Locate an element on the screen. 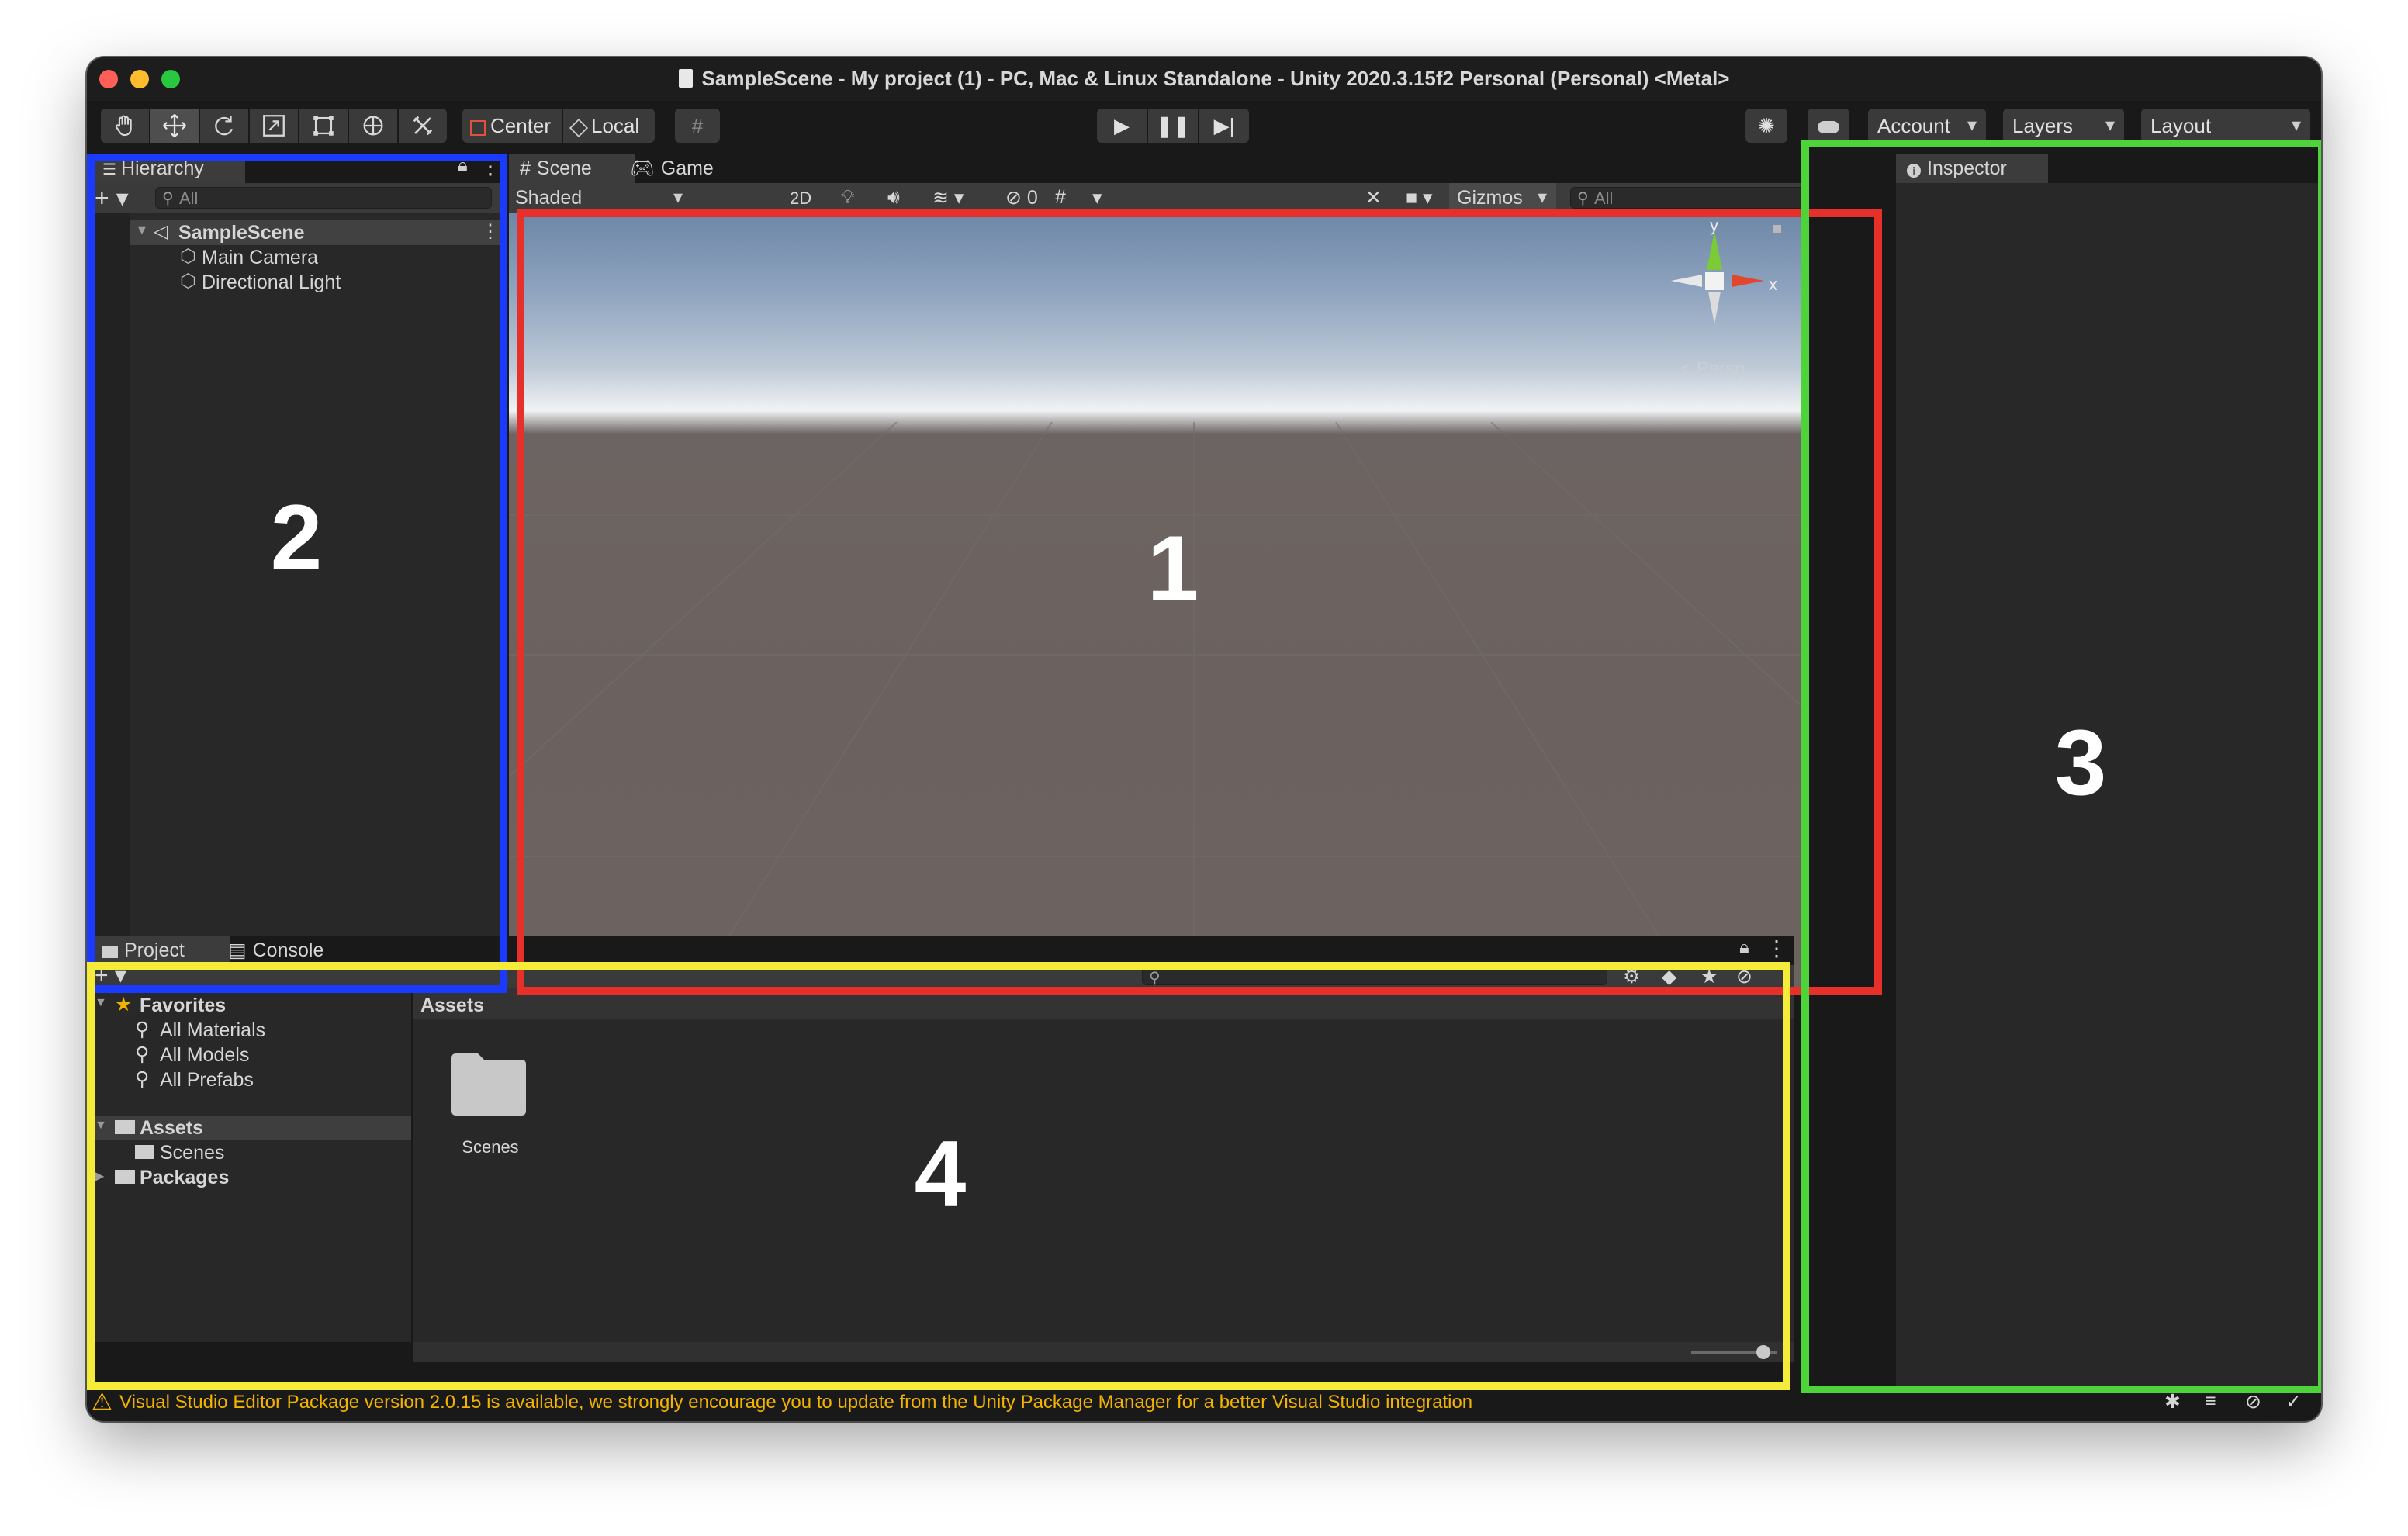  step-icon: ▶| is located at coordinates (1224, 125).